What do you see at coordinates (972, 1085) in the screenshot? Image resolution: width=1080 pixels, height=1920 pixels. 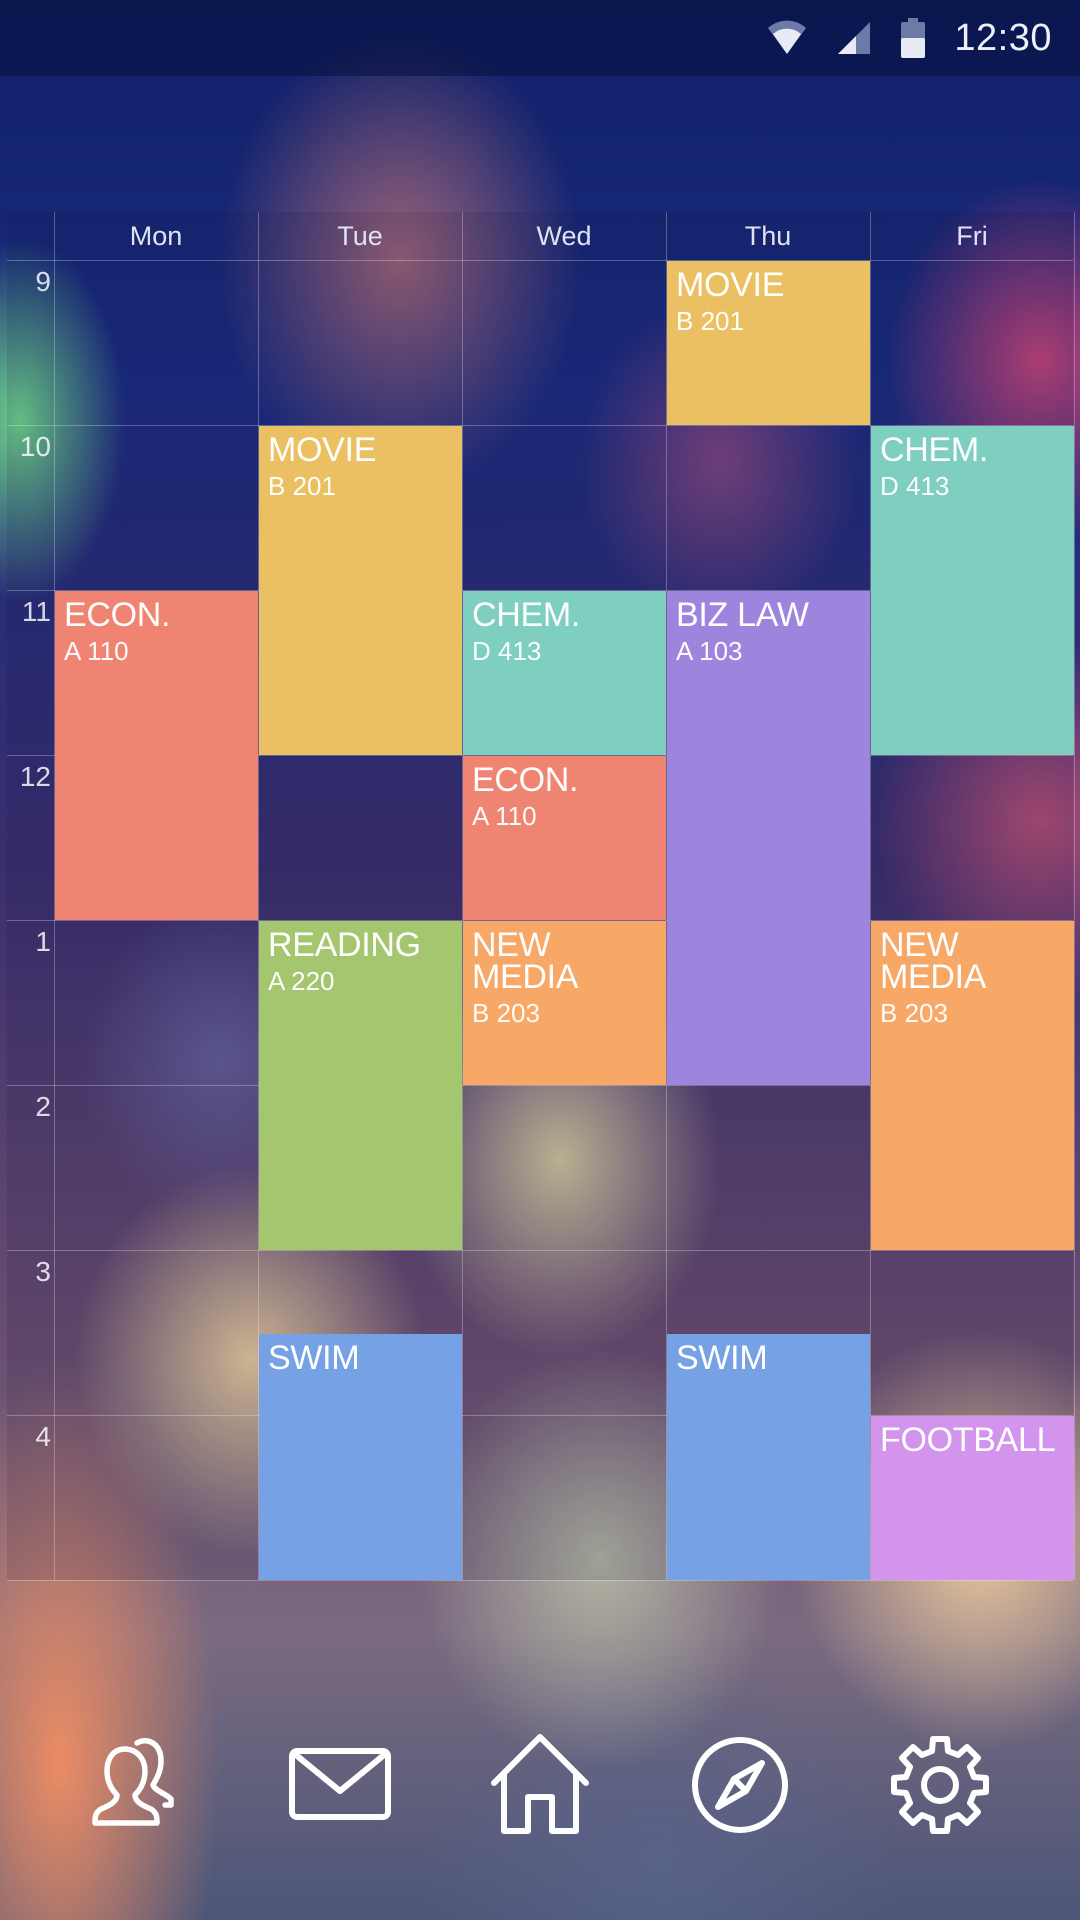 I see `class-block-new-media-fri: NEW MEDIA B 203` at bounding box center [972, 1085].